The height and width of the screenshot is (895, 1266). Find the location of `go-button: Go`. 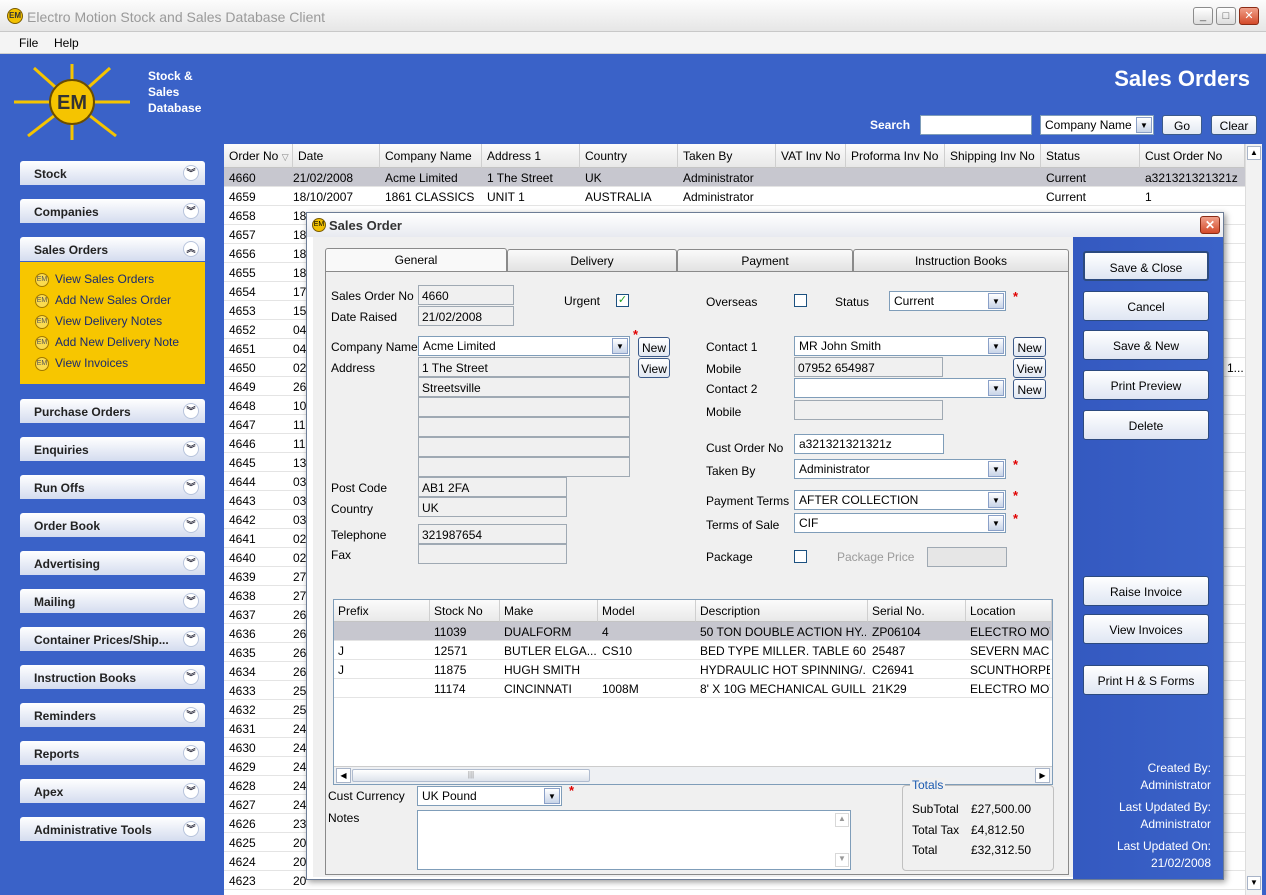

go-button: Go is located at coordinates (1182, 125).